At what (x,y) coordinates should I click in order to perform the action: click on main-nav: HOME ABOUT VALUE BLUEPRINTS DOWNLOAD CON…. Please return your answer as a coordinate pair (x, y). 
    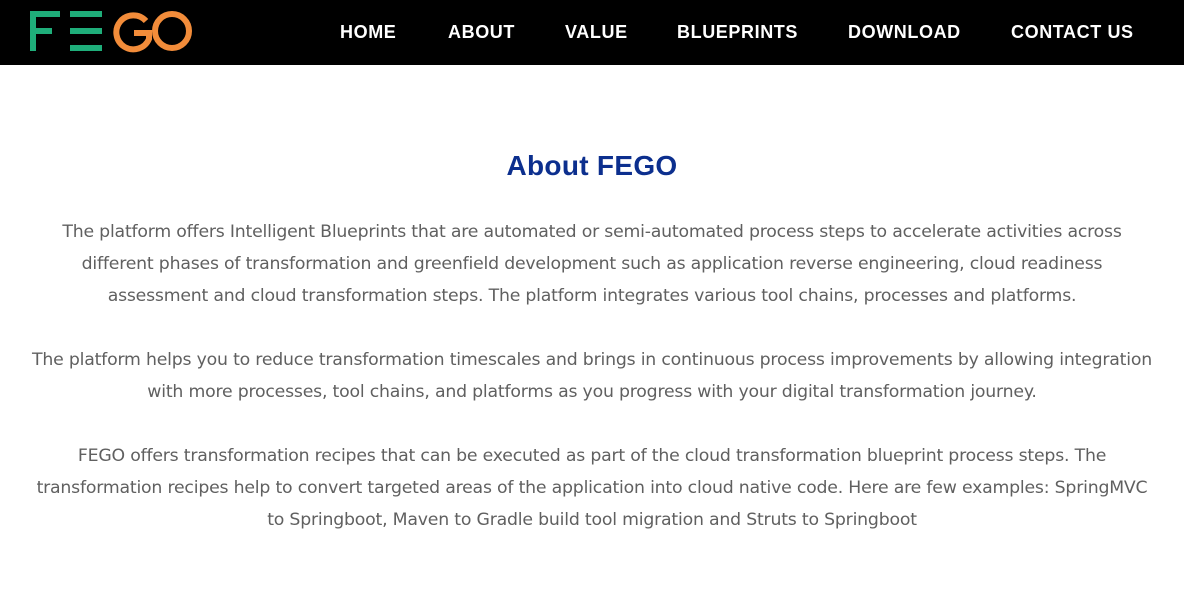
    Looking at the image, I should click on (592, 32).